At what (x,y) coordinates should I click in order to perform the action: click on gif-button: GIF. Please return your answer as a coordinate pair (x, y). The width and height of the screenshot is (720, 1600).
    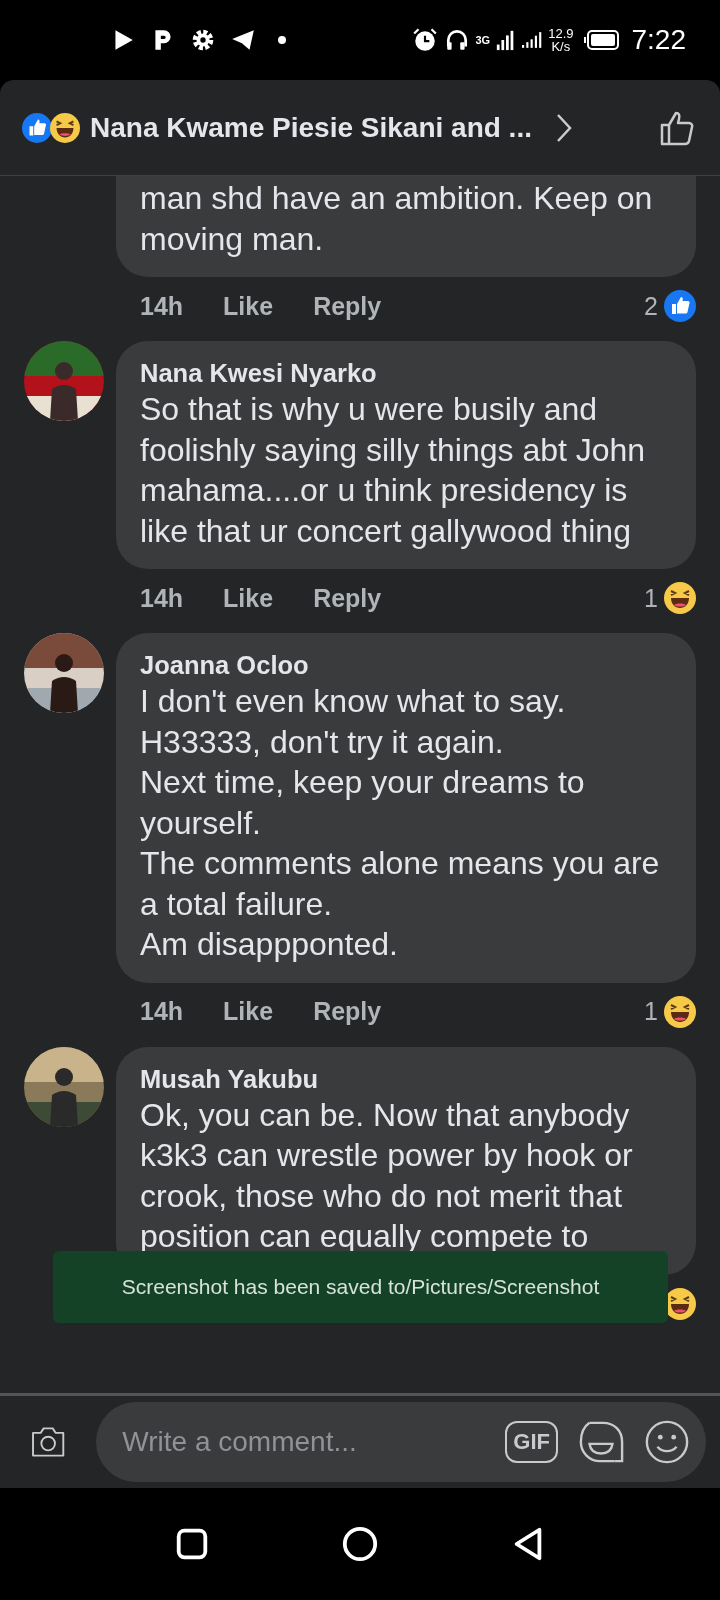
    Looking at the image, I should click on (531, 1442).